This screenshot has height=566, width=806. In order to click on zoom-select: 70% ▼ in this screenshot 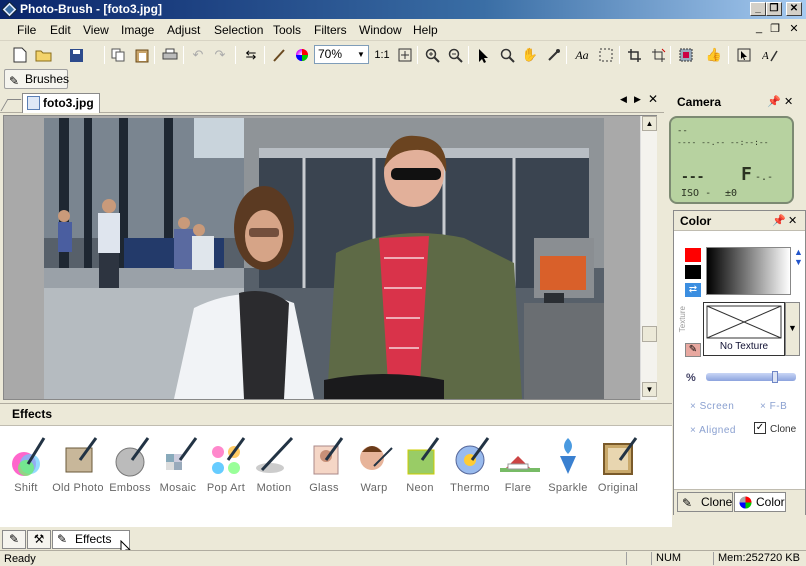, I will do `click(341, 54)`.